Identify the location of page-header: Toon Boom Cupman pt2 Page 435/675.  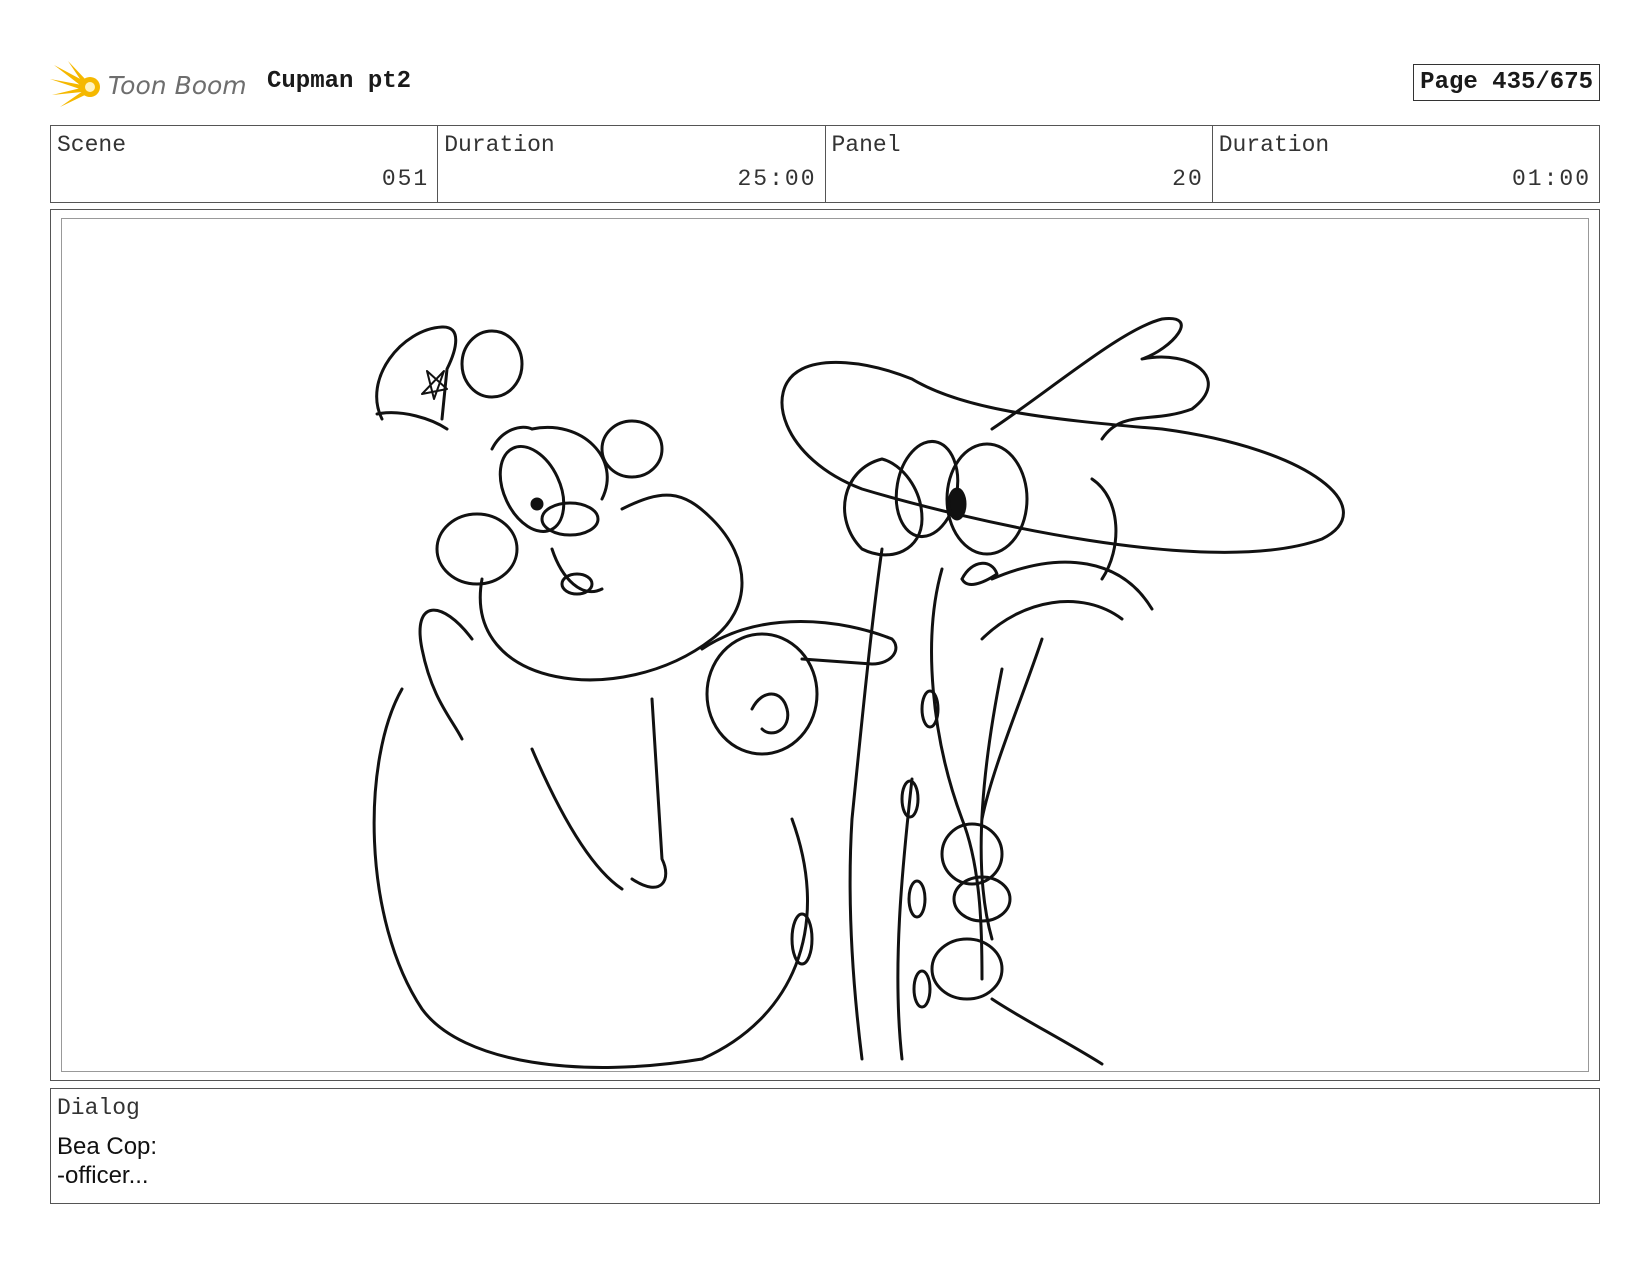
(825, 85).